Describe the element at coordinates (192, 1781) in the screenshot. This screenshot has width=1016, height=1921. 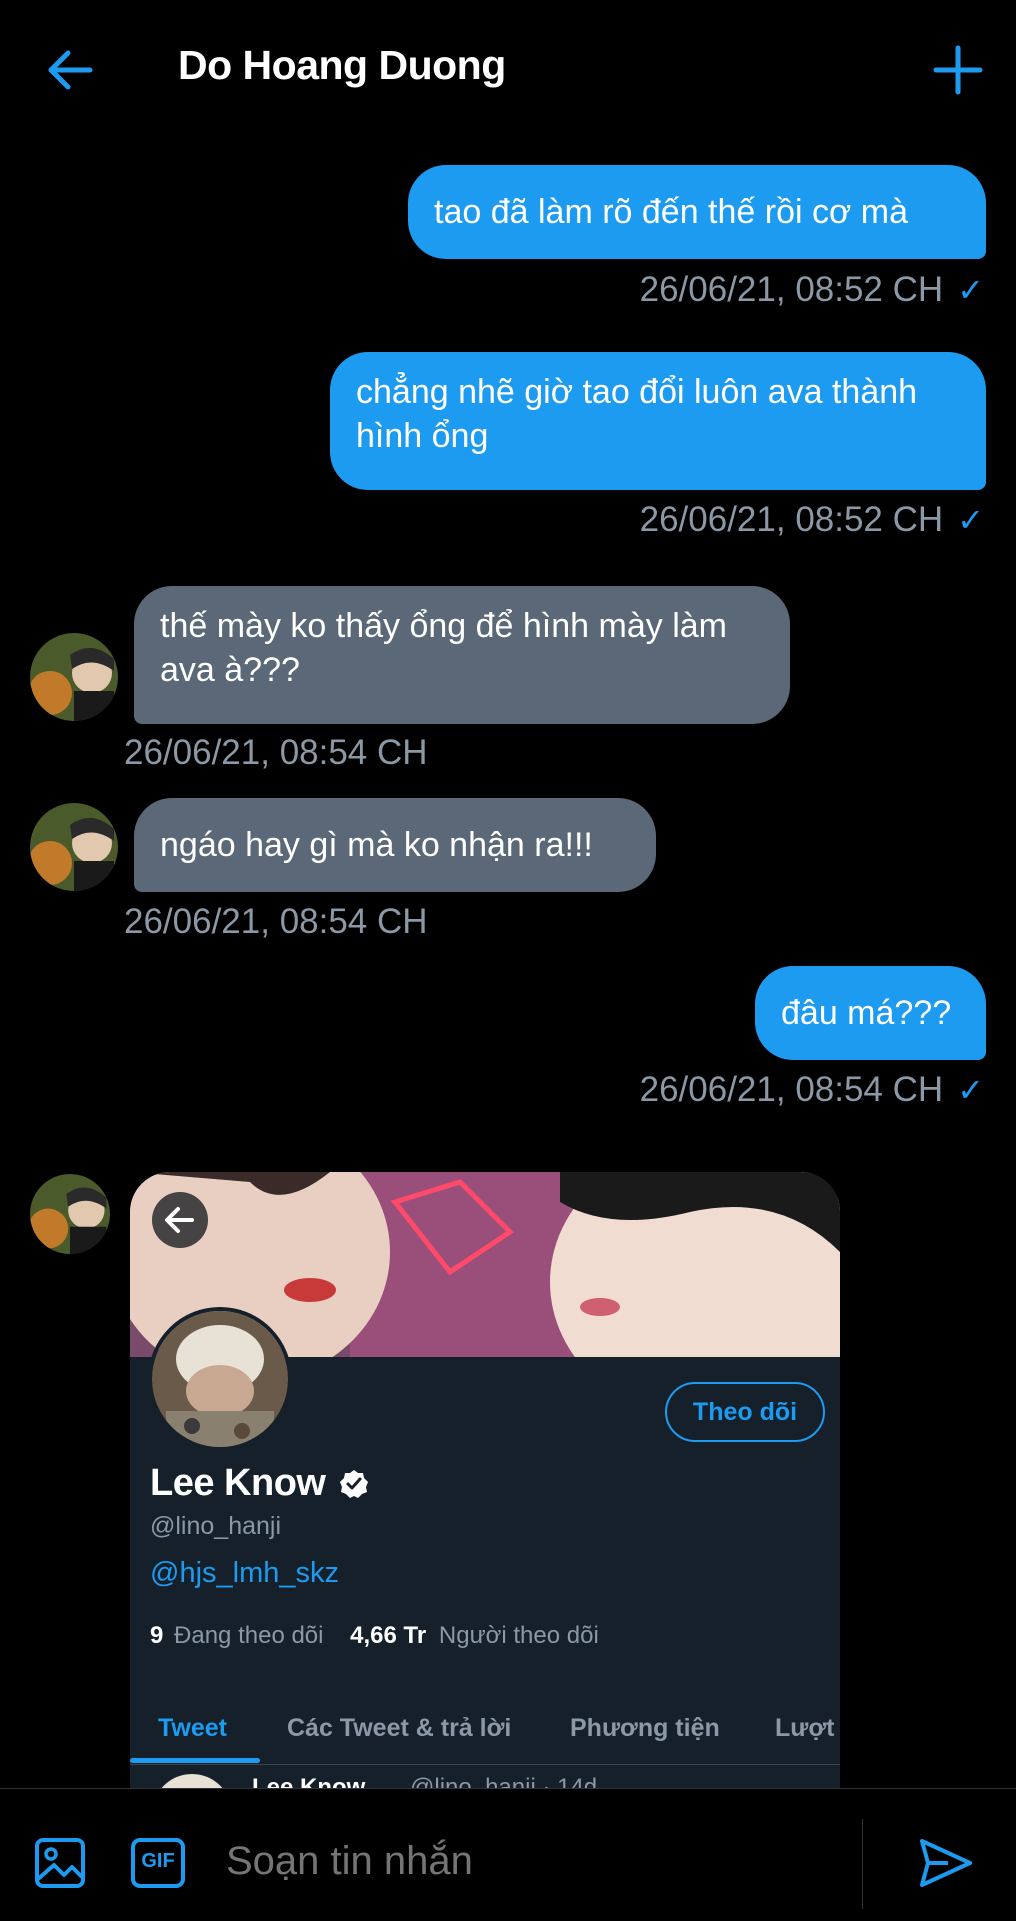
I see `tweet-author-avatar` at that location.